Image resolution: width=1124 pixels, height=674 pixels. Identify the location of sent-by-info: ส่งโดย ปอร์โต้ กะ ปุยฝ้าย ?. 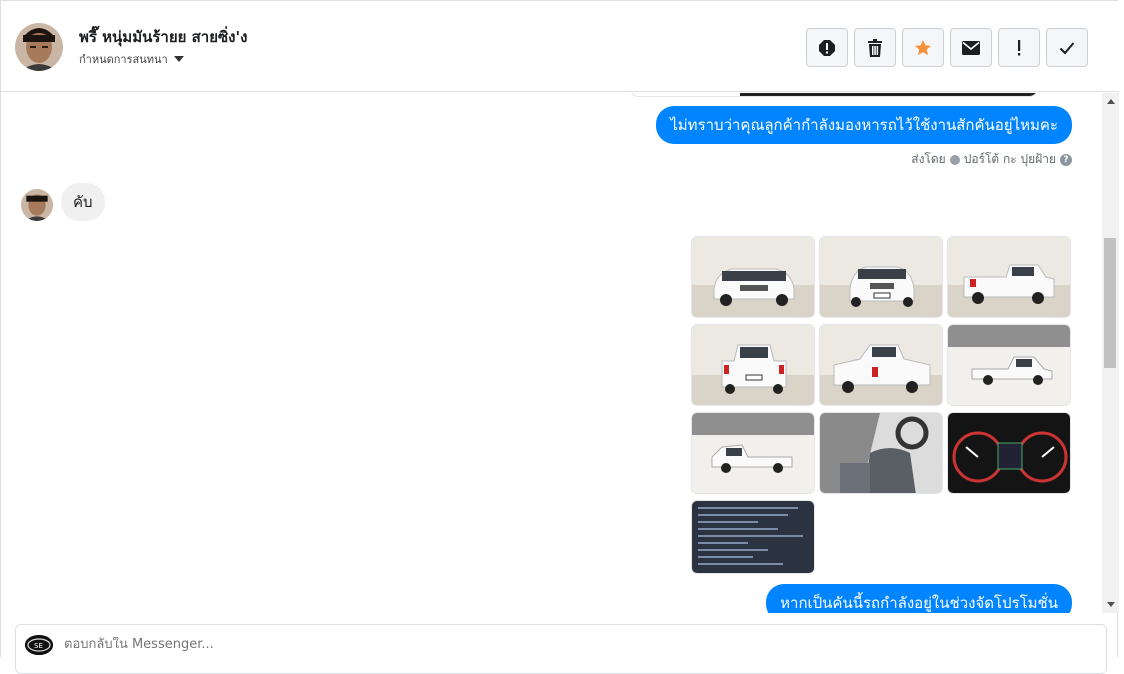
(991, 159).